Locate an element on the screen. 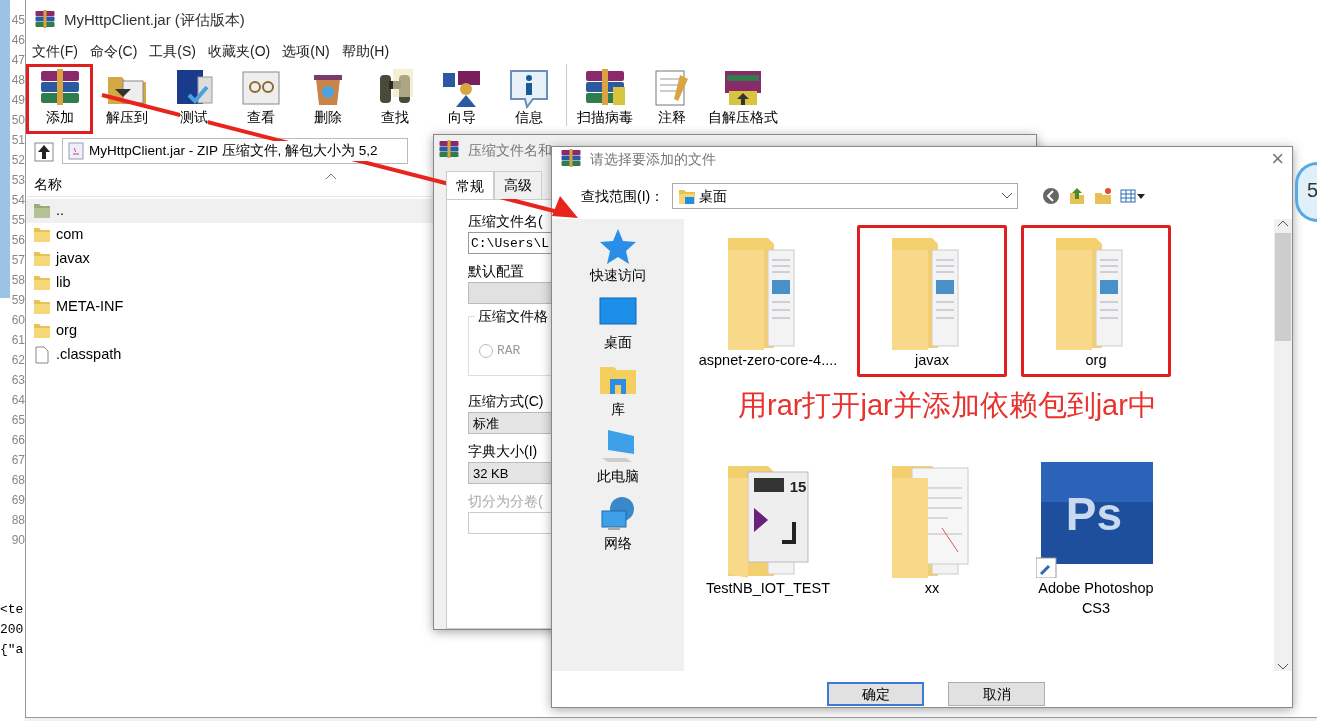 This screenshot has height=721, width=1317. toolbar-button: 解压到 is located at coordinates (126, 99).